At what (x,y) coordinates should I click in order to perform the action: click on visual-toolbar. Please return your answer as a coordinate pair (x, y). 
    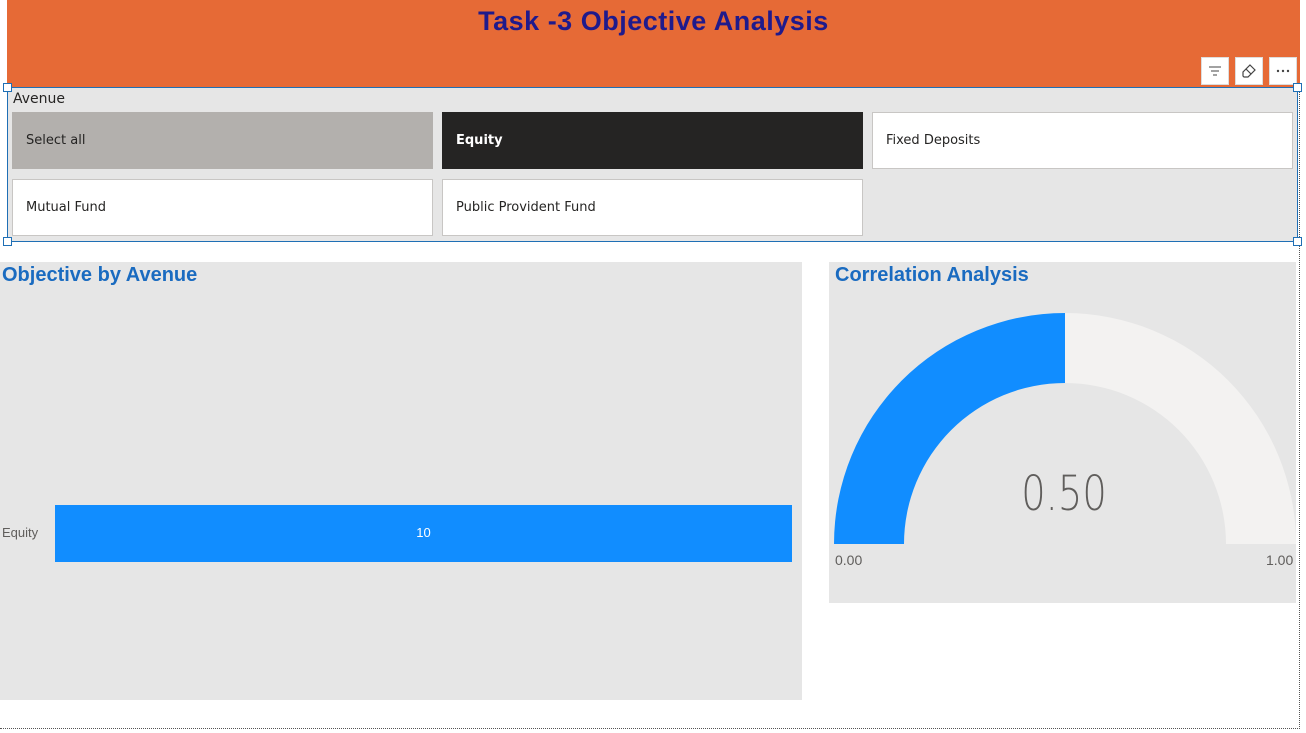
    Looking at the image, I should click on (1249, 71).